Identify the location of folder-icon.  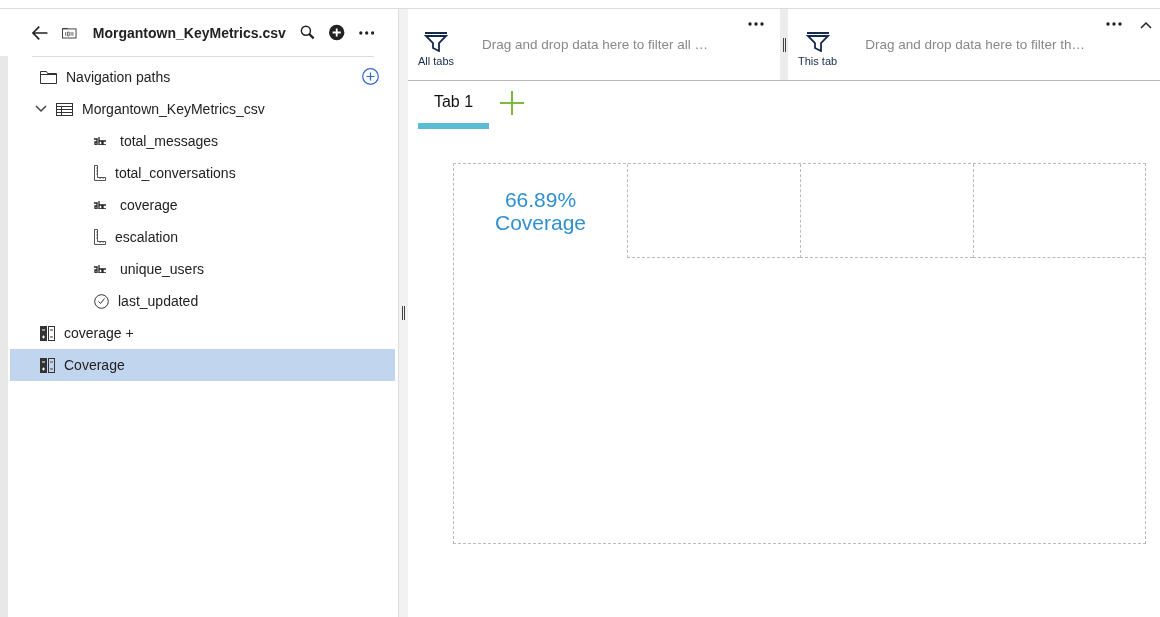
(48, 77).